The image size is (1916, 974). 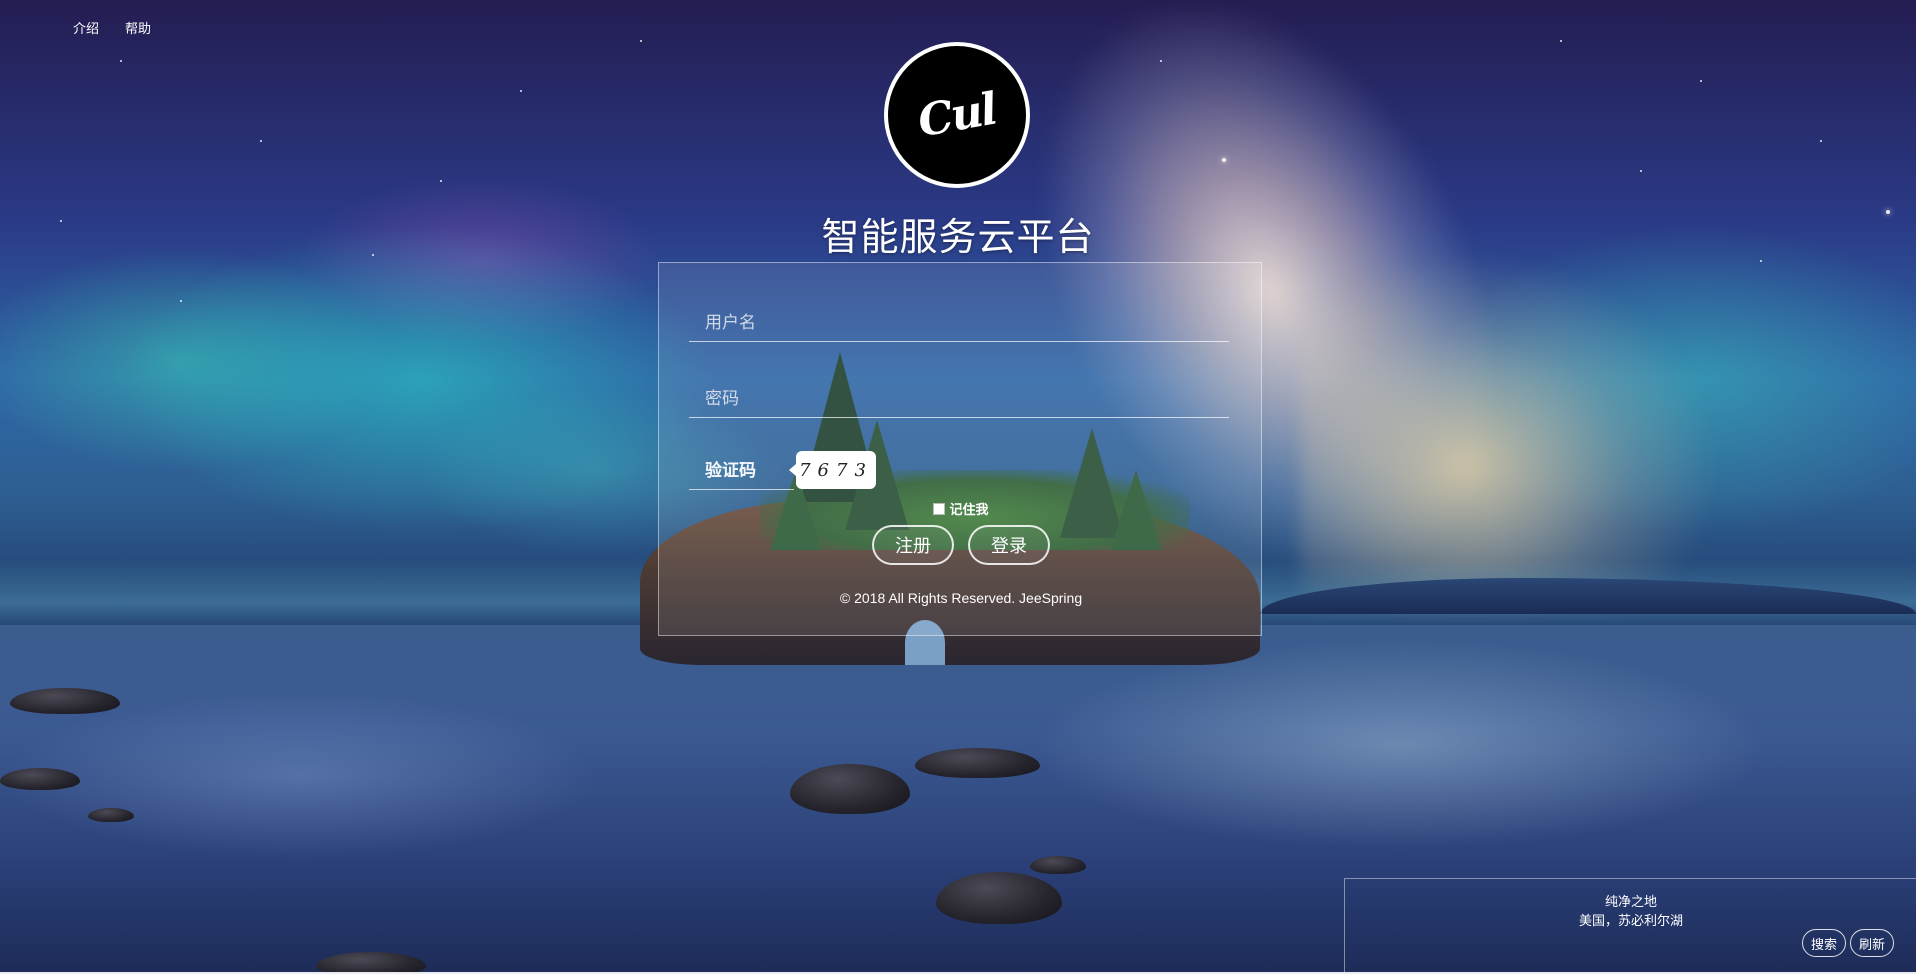 What do you see at coordinates (832, 470) in the screenshot?
I see `captcha-image: 7673` at bounding box center [832, 470].